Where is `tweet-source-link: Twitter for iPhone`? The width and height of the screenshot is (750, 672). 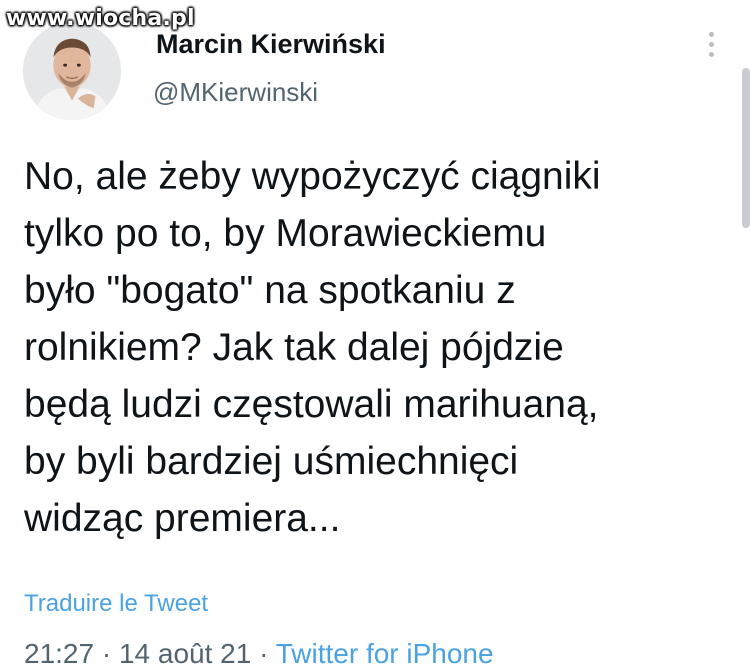 tweet-source-link: Twitter for iPhone is located at coordinates (385, 653).